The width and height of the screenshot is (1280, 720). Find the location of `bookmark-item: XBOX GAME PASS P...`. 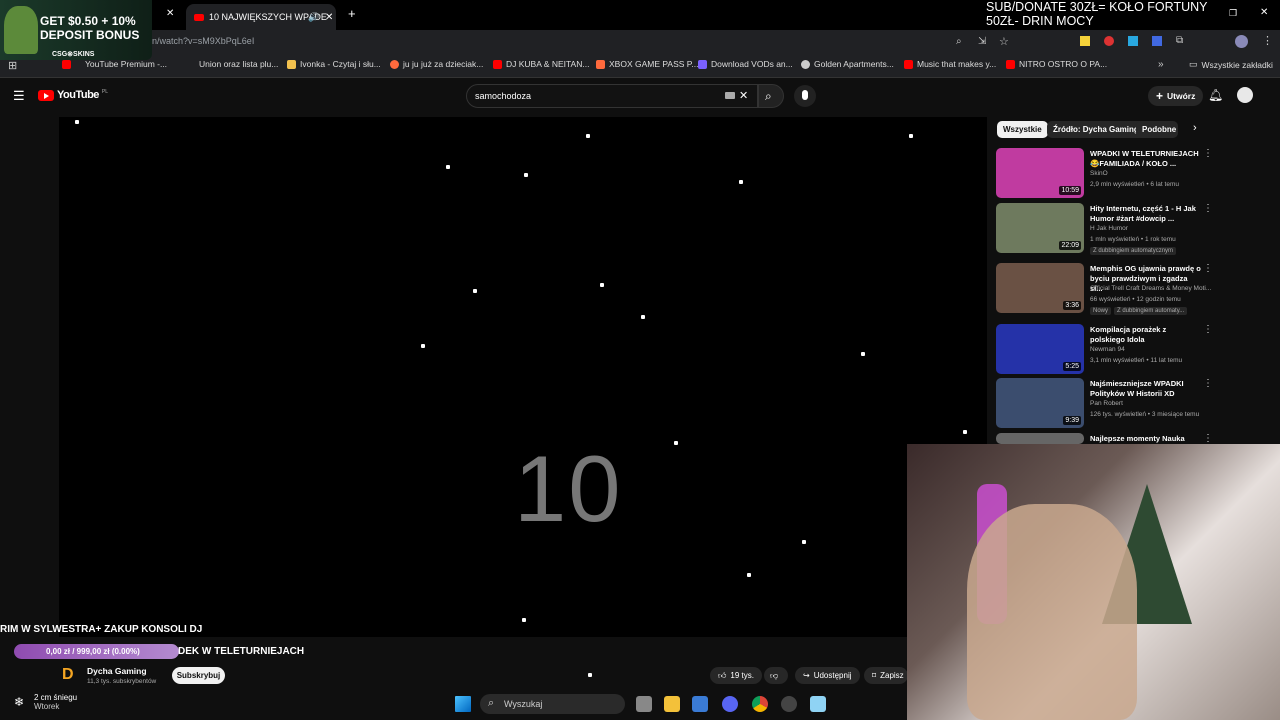

bookmark-item: XBOX GAME PASS P... is located at coordinates (647, 64).